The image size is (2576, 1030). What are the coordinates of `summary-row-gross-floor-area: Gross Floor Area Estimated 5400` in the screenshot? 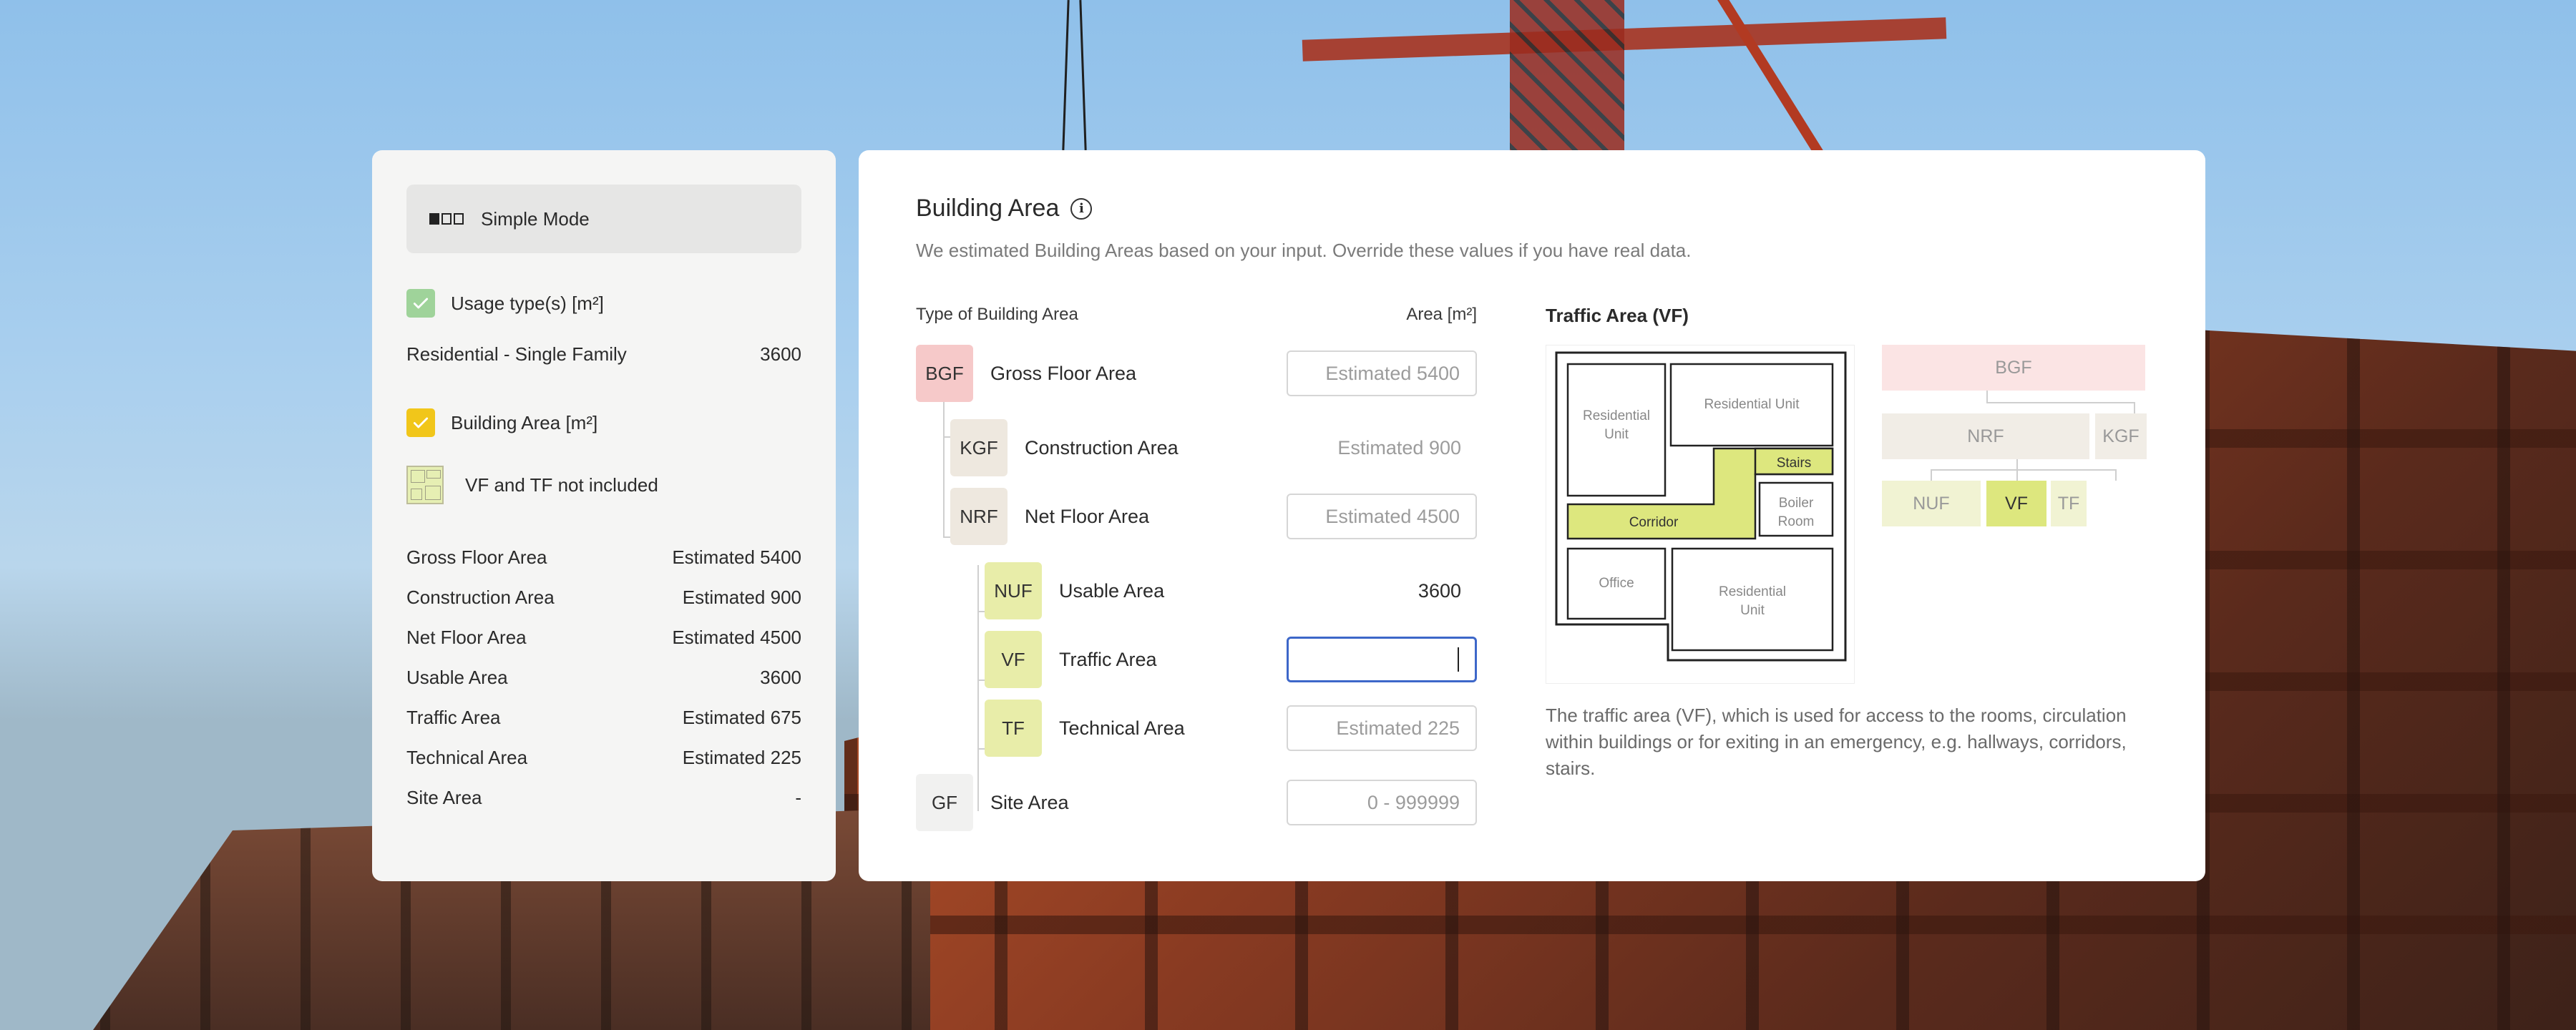 It's located at (603, 557).